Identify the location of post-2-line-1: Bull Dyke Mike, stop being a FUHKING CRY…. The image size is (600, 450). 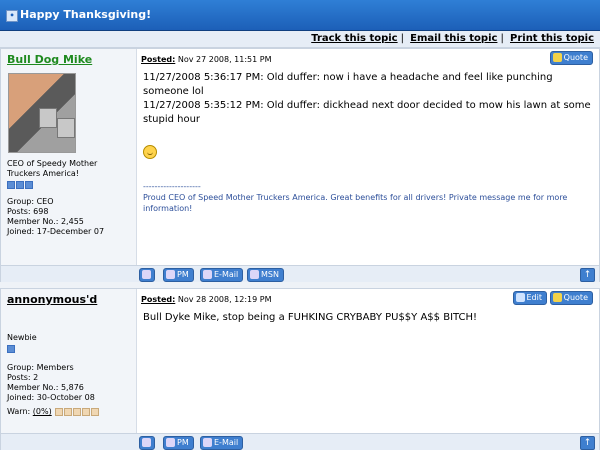
(310, 317).